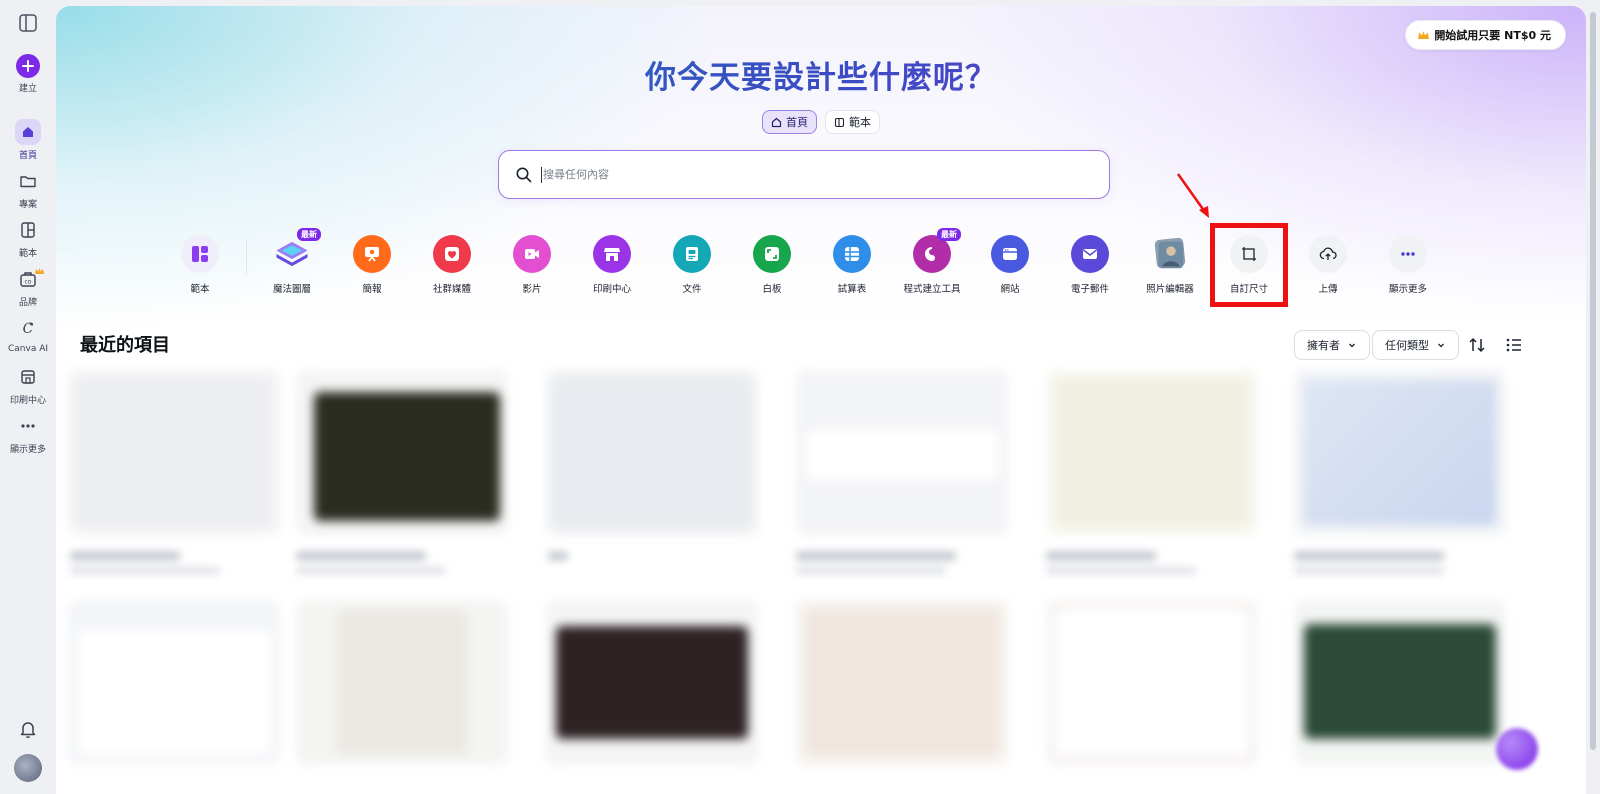  I want to click on rail-projects-label: 專案, so click(27, 205).